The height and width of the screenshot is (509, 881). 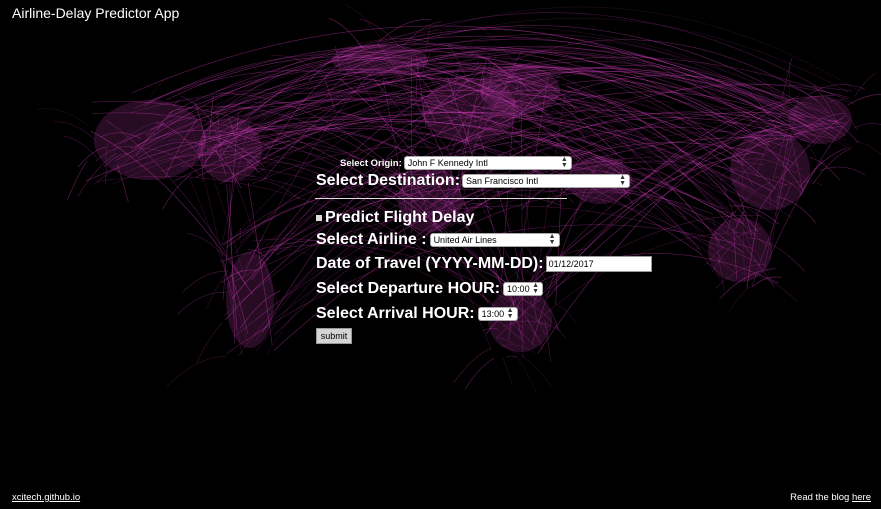 I want to click on section-heading: Predict Flight Delay, so click(x=395, y=218).